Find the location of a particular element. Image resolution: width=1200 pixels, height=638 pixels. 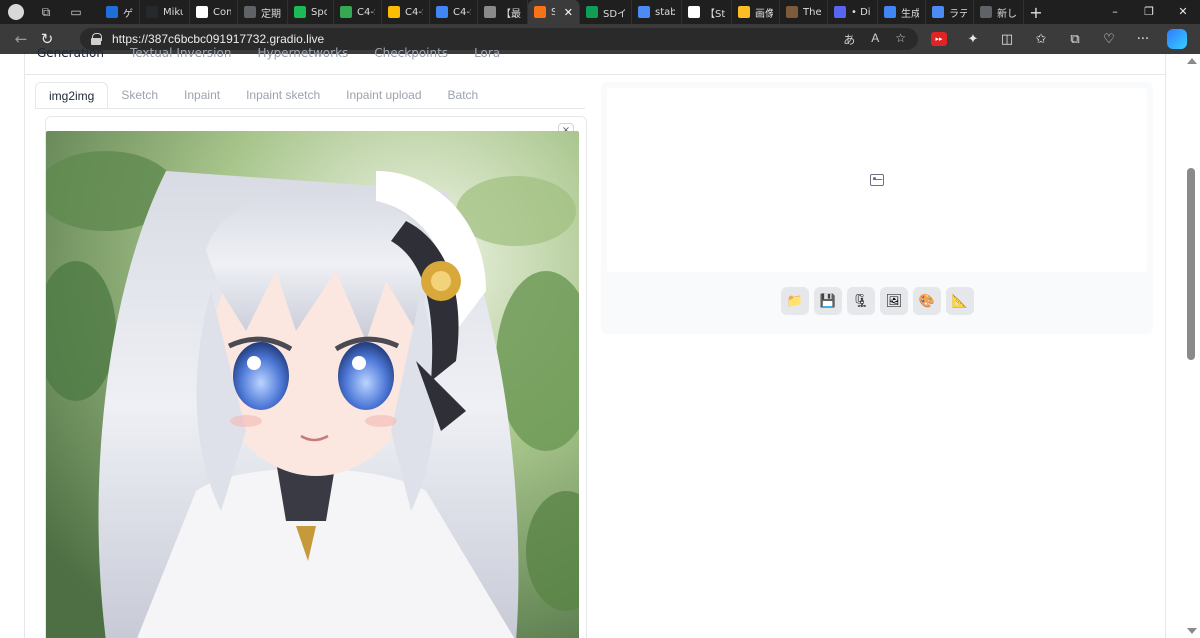

split-screen-icon: ◫ is located at coordinates (1007, 39).